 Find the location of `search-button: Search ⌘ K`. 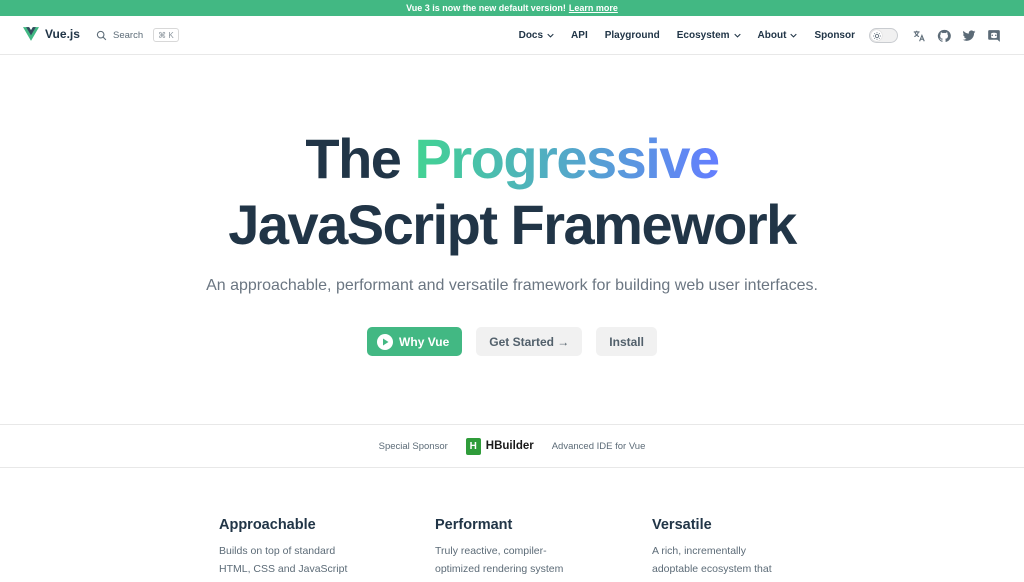

search-button: Search ⌘ K is located at coordinates (137, 35).